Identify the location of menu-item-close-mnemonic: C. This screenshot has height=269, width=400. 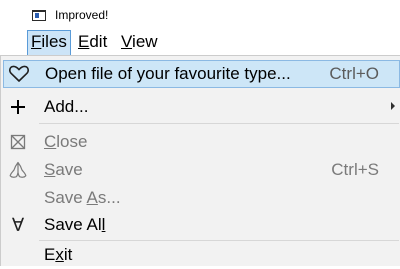
(50, 141).